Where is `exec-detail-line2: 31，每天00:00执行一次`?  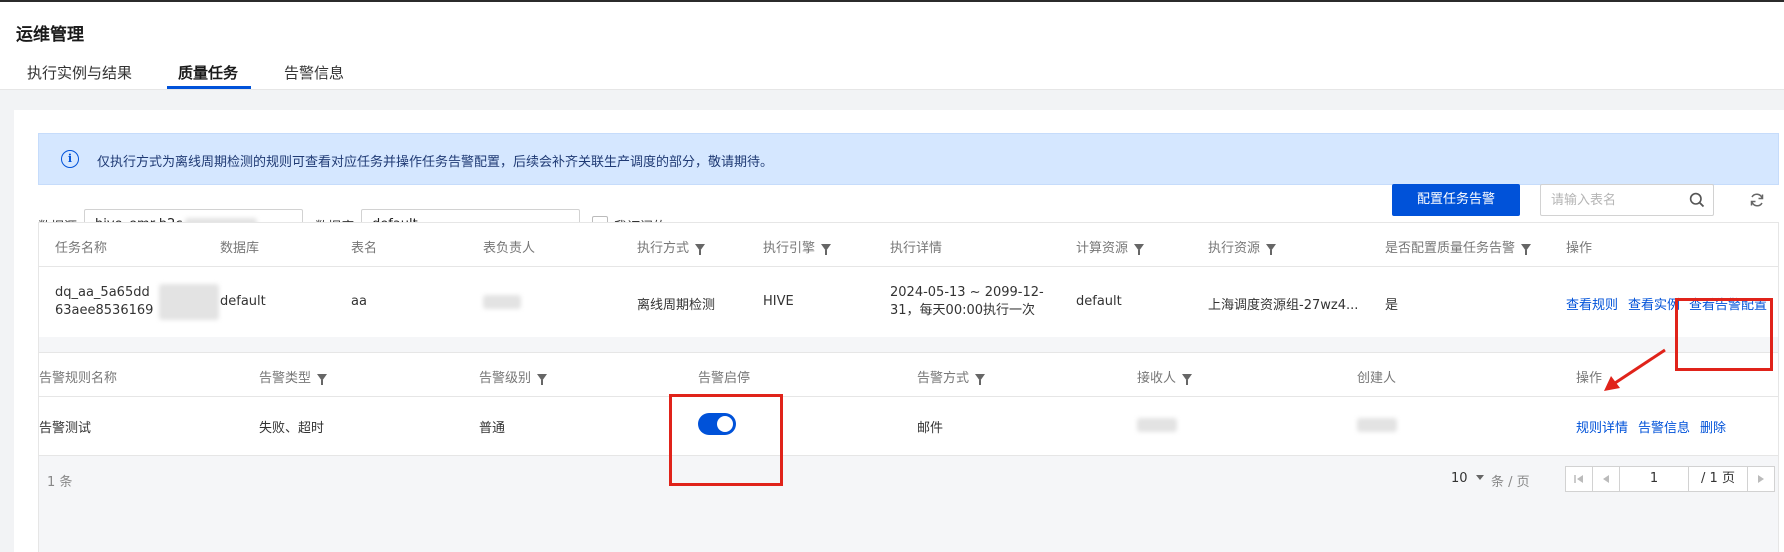 exec-detail-line2: 31，每天00:00执行一次 is located at coordinates (963, 310).